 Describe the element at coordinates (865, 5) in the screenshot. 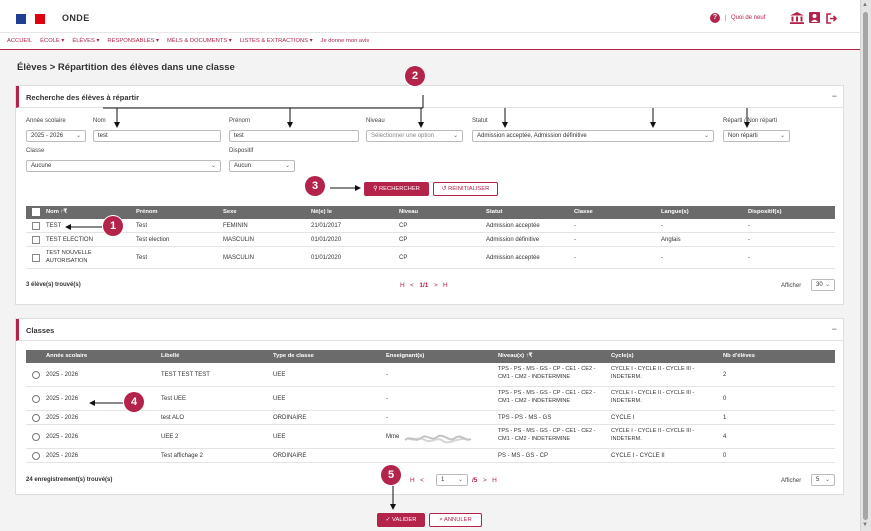

I see `scroll-up-arrow-icon: ▲` at that location.